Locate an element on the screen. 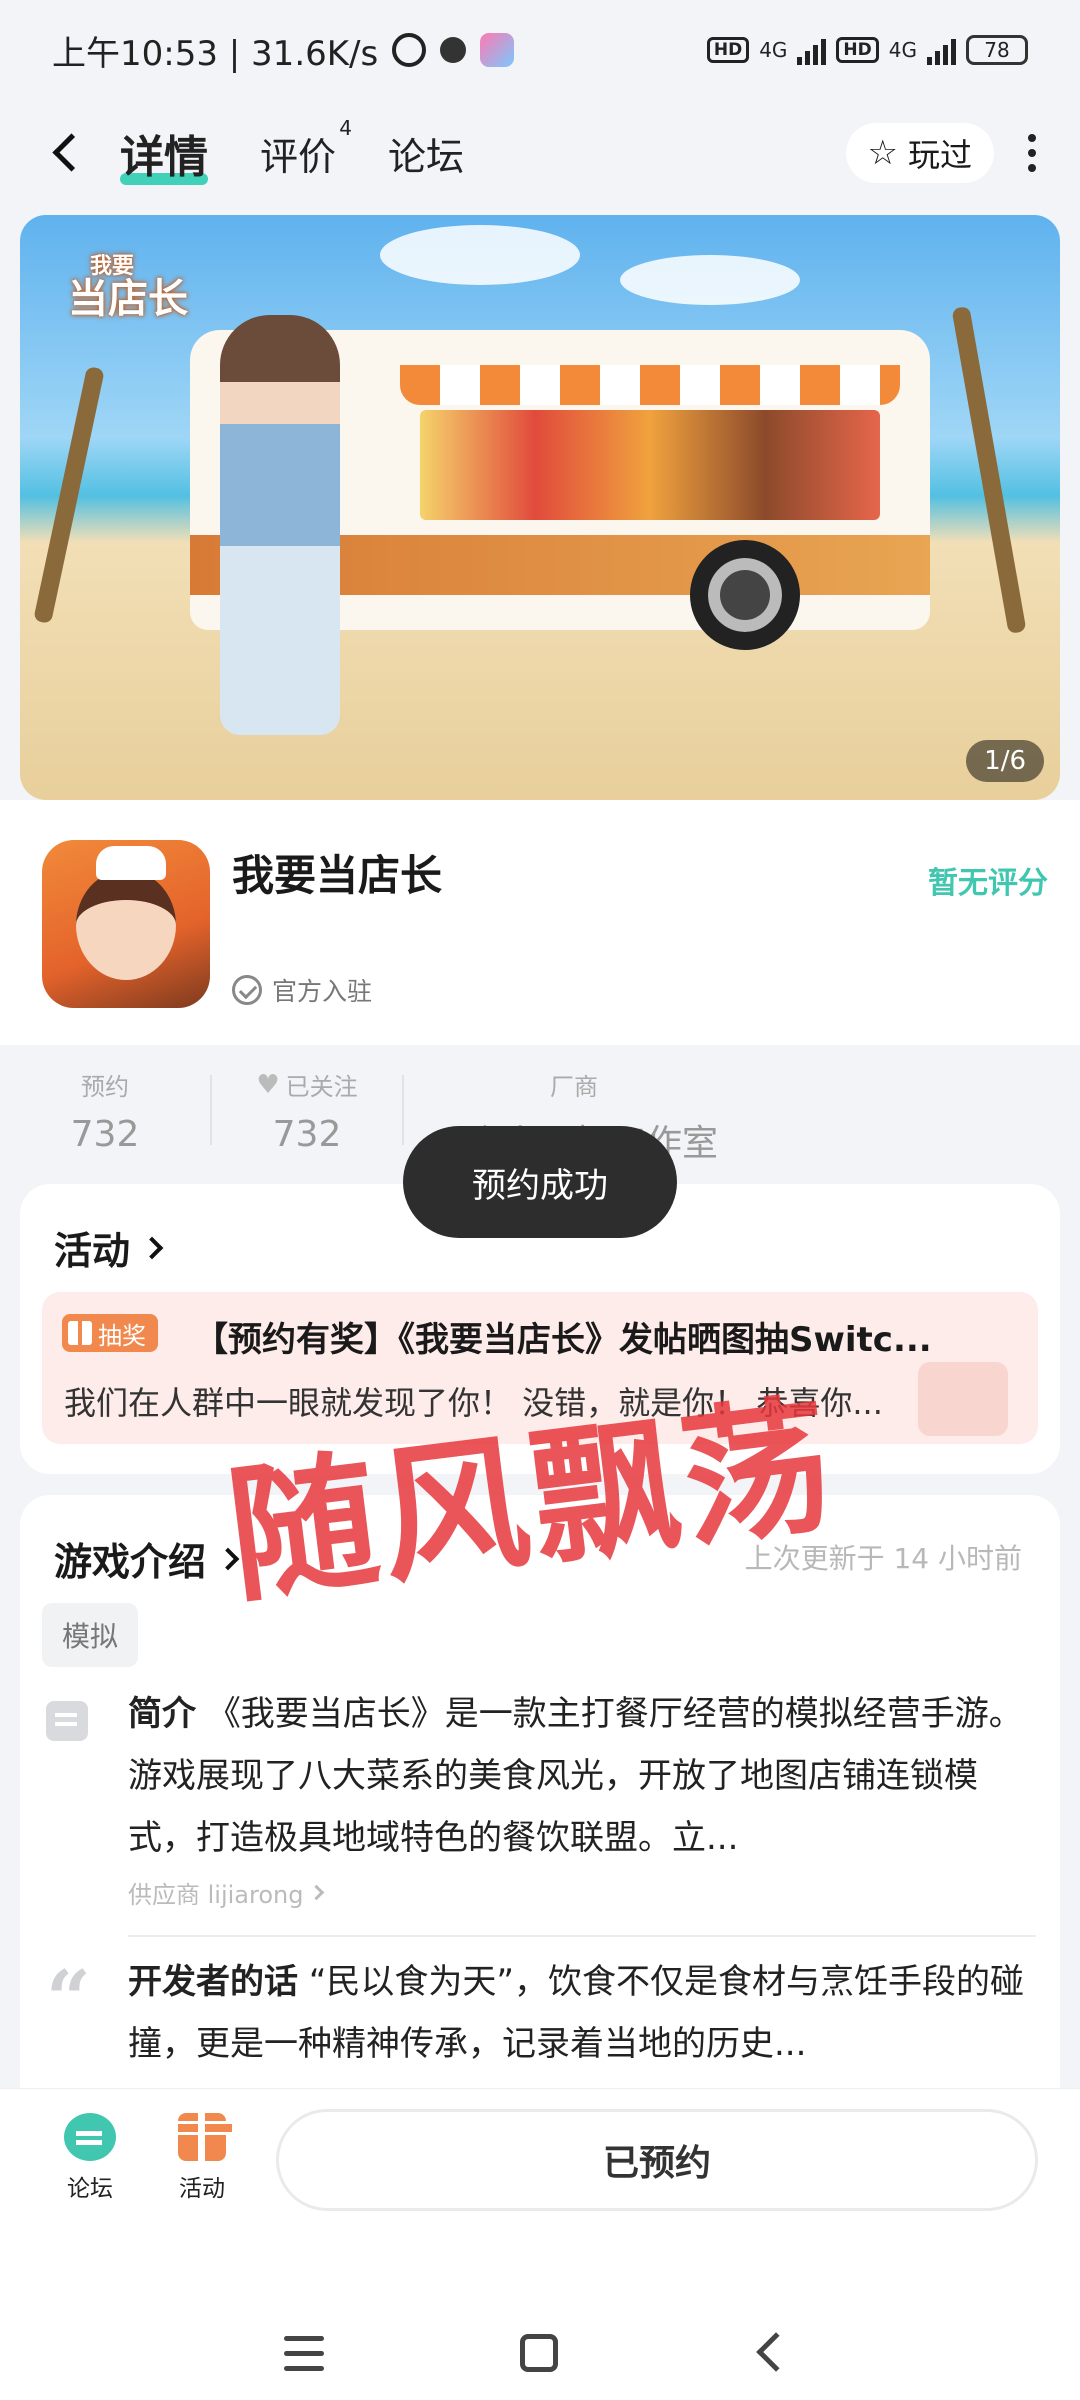 The width and height of the screenshot is (1080, 2400). official-badge: 官方入驻 is located at coordinates (302, 990).